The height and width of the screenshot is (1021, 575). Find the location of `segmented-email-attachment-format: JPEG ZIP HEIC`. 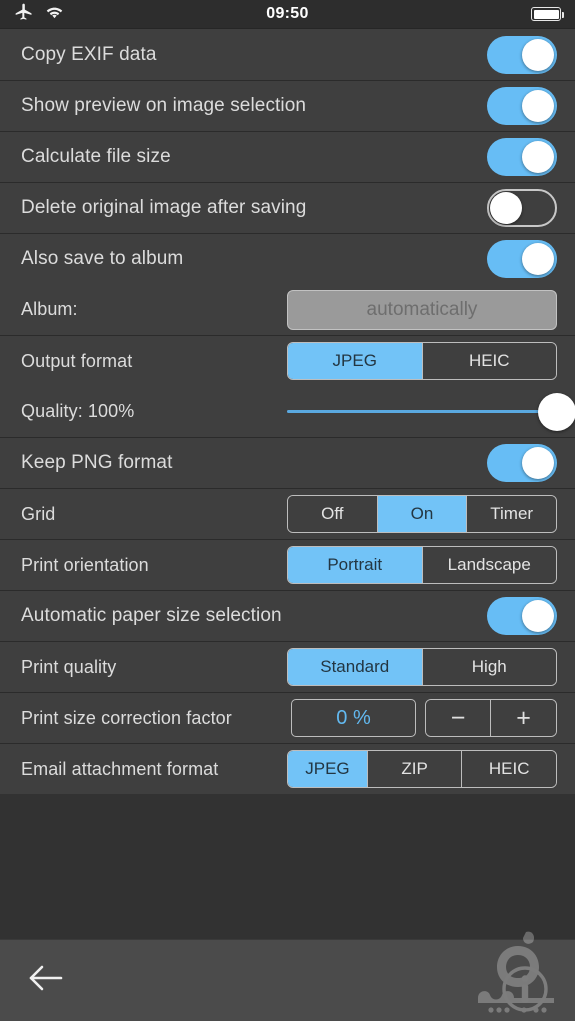

segmented-email-attachment-format: JPEG ZIP HEIC is located at coordinates (422, 769).